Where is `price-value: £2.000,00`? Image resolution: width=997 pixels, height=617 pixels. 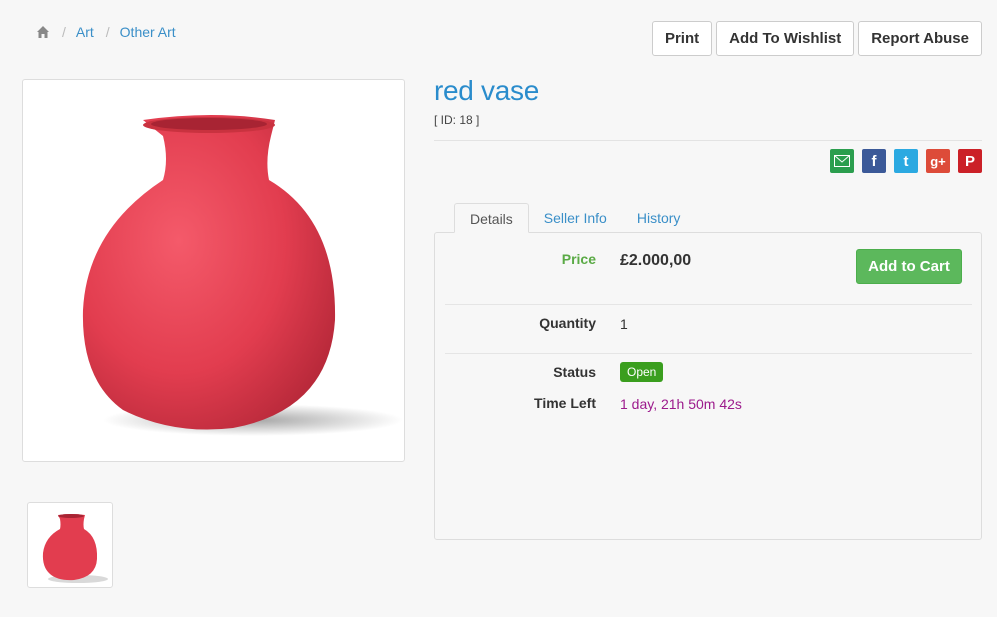 price-value: £2.000,00 is located at coordinates (656, 260).